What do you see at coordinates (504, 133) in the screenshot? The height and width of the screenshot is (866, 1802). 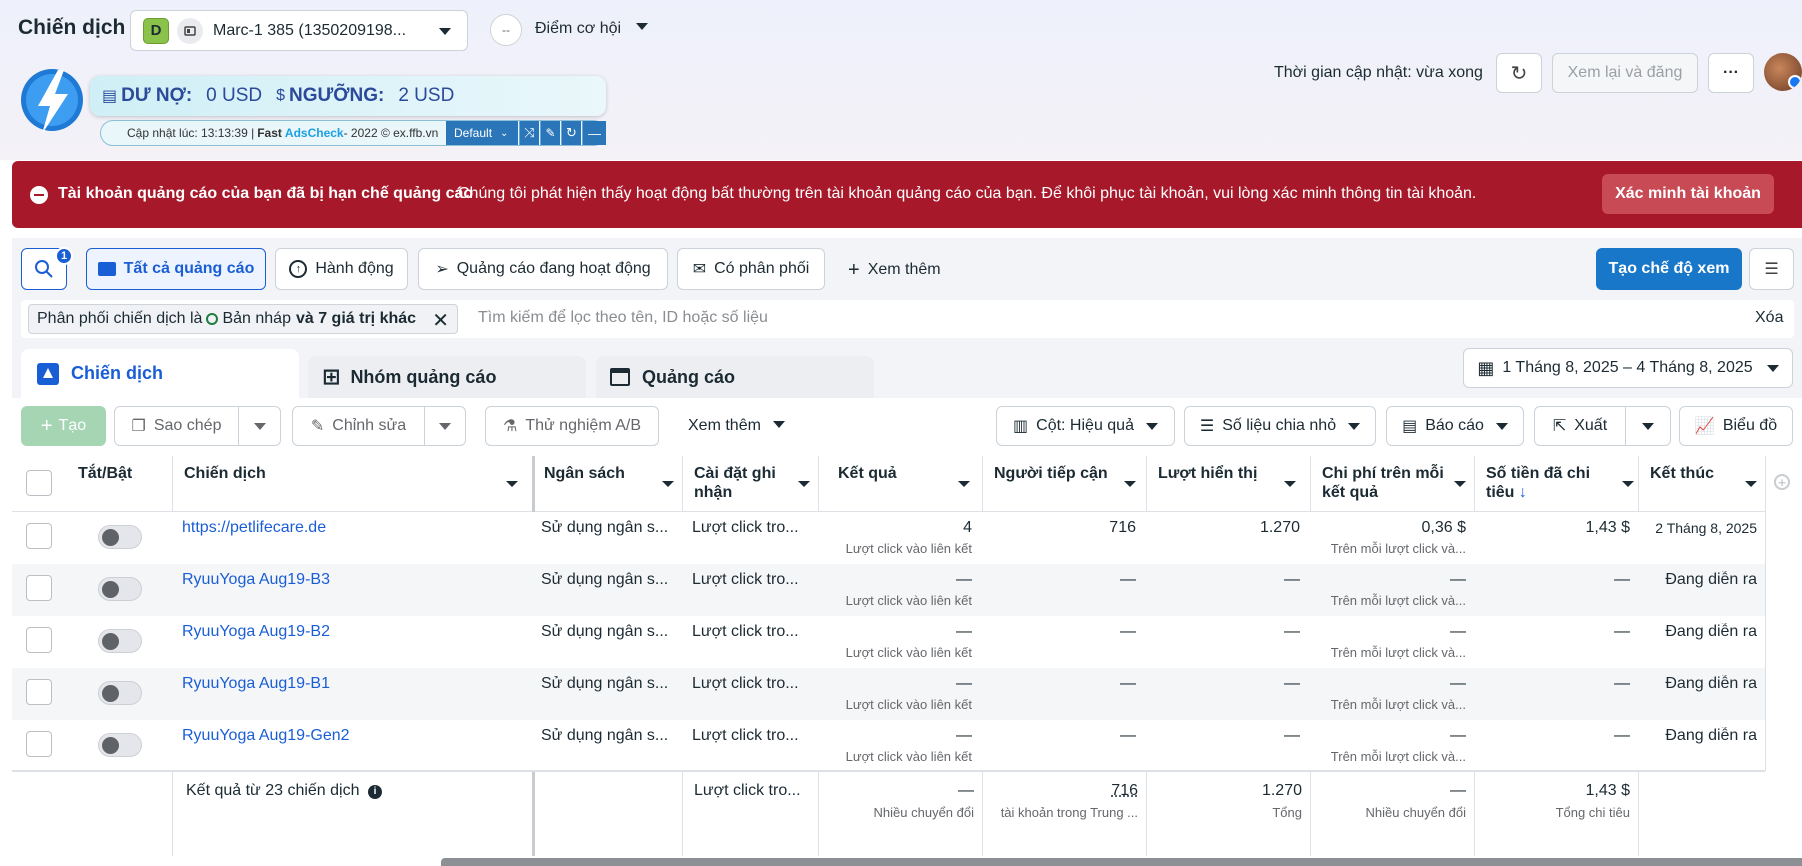 I see `chevron-down-icon: ⌄` at bounding box center [504, 133].